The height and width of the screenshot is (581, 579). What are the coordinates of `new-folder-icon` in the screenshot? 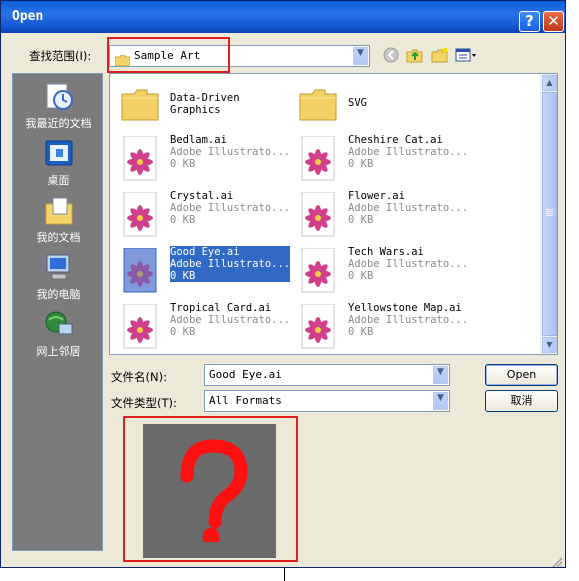 It's located at (440, 56).